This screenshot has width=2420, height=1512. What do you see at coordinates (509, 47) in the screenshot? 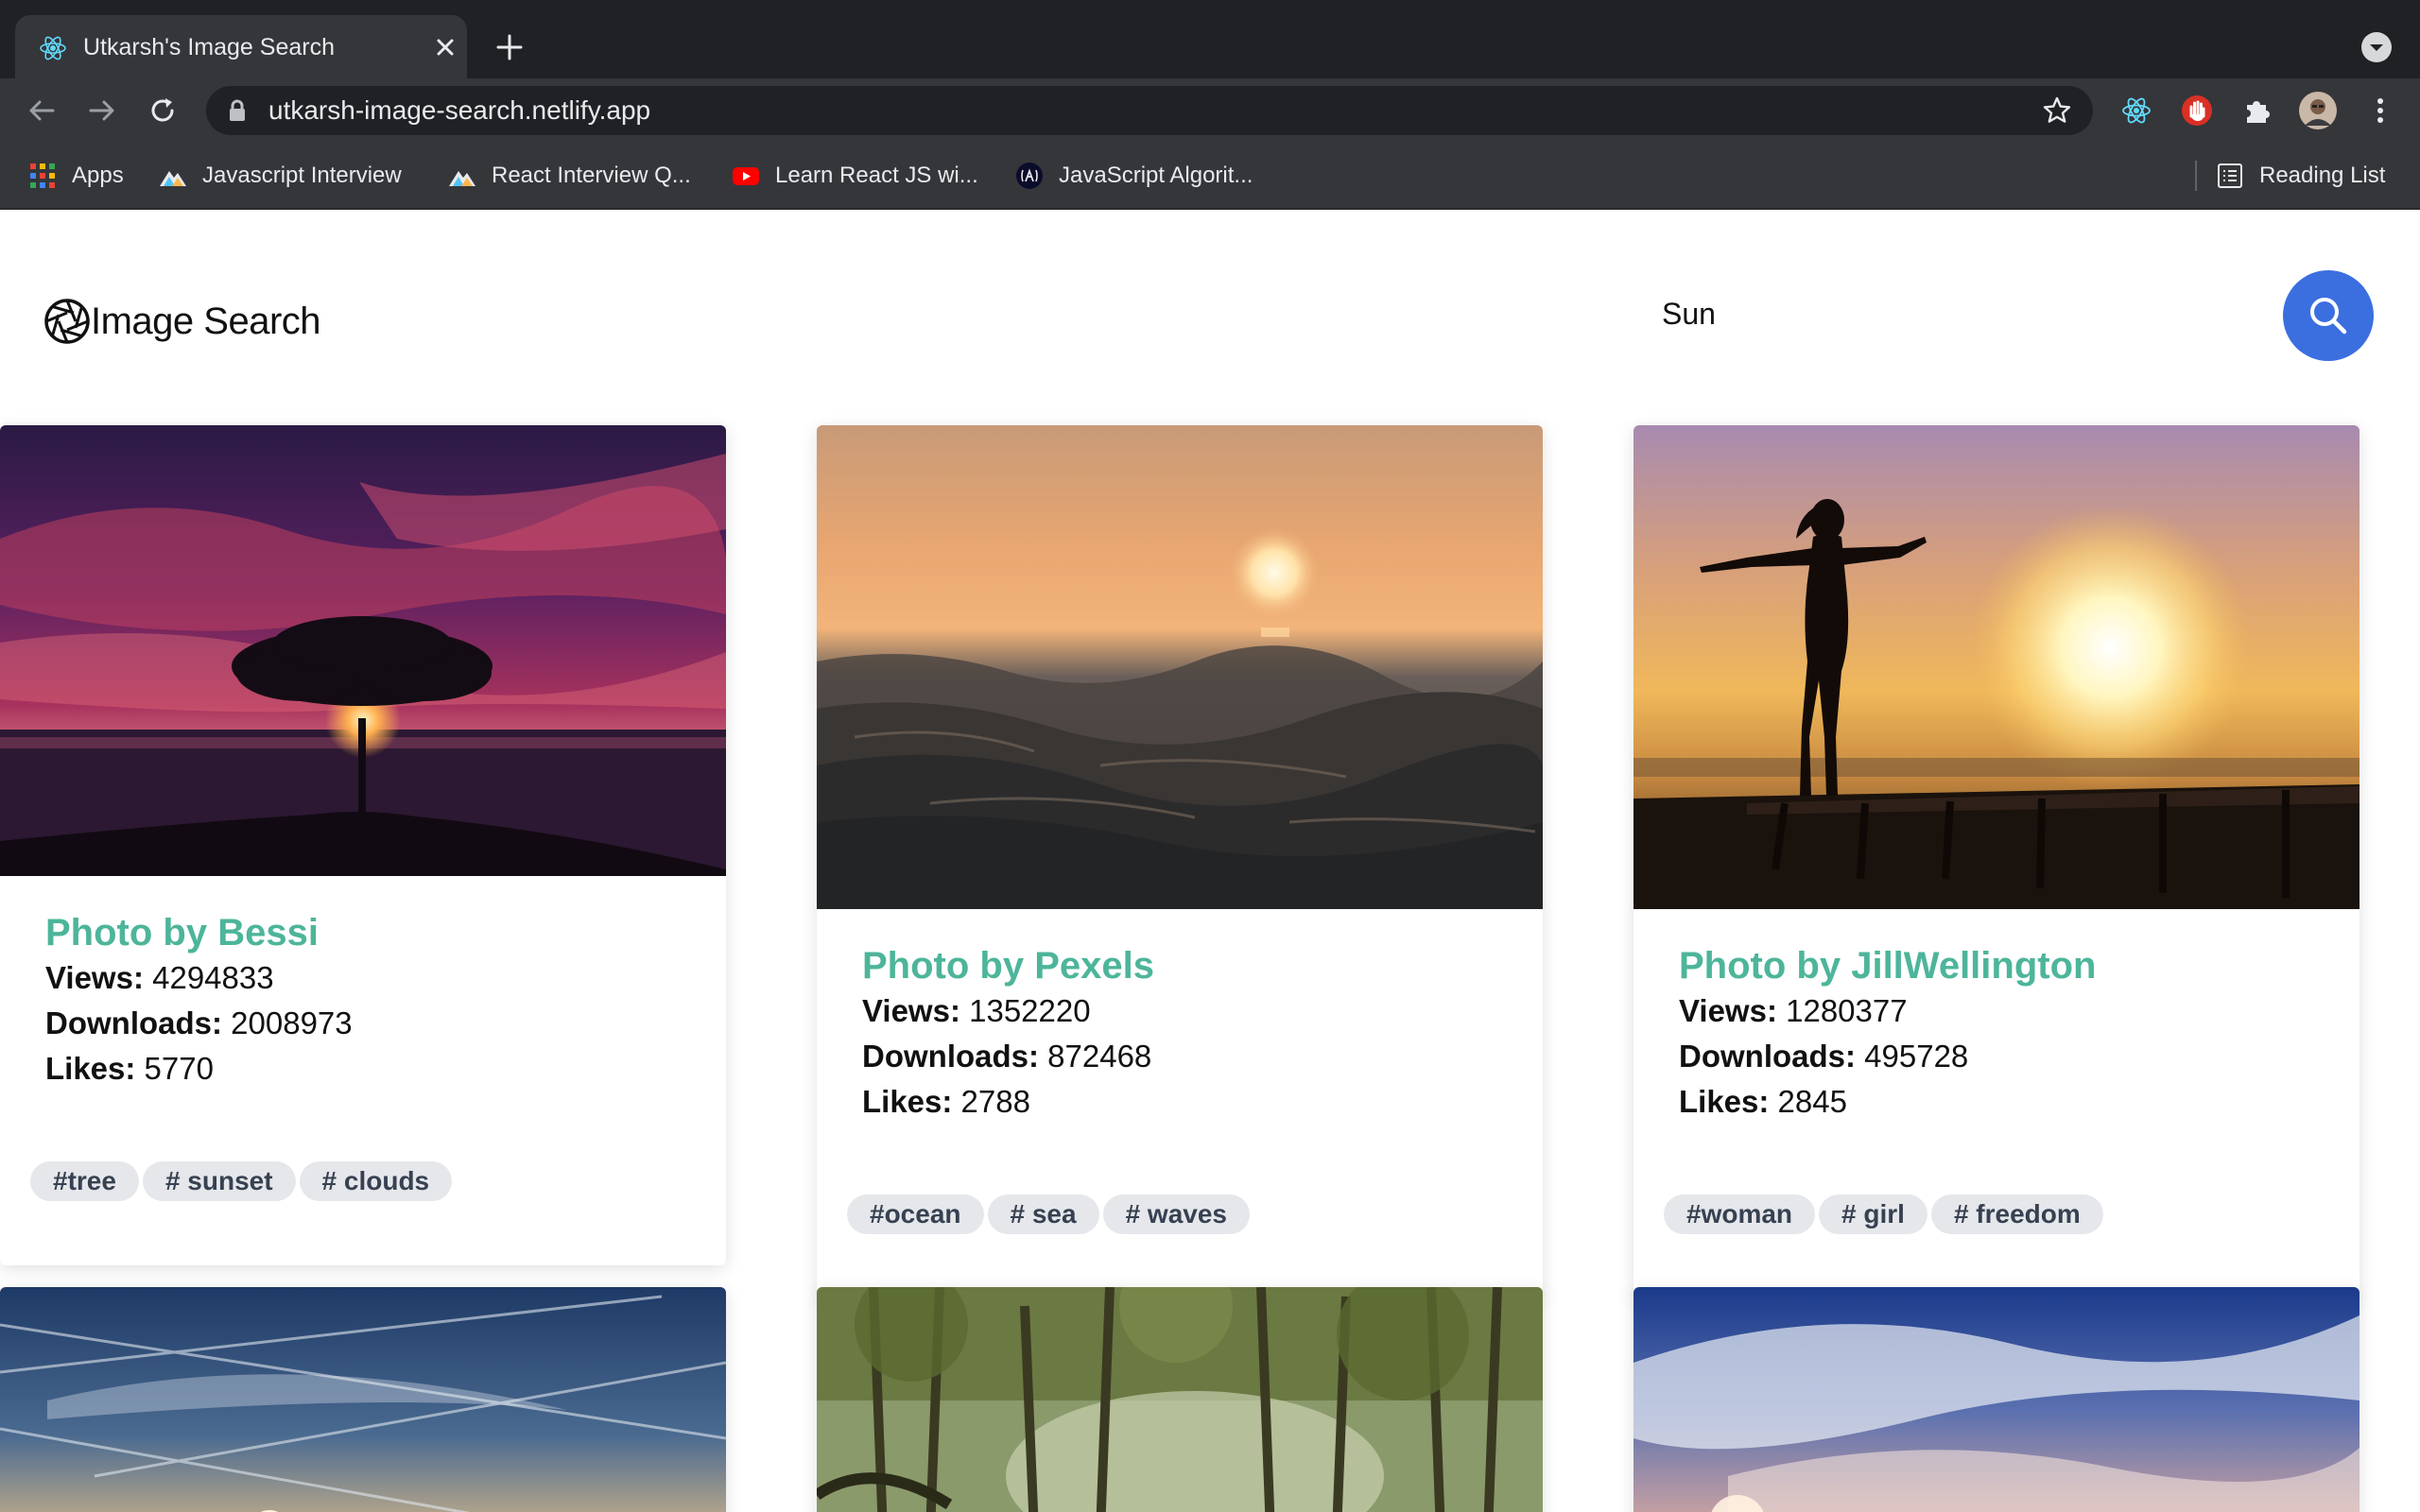
I see `new-tab-icon` at bounding box center [509, 47].